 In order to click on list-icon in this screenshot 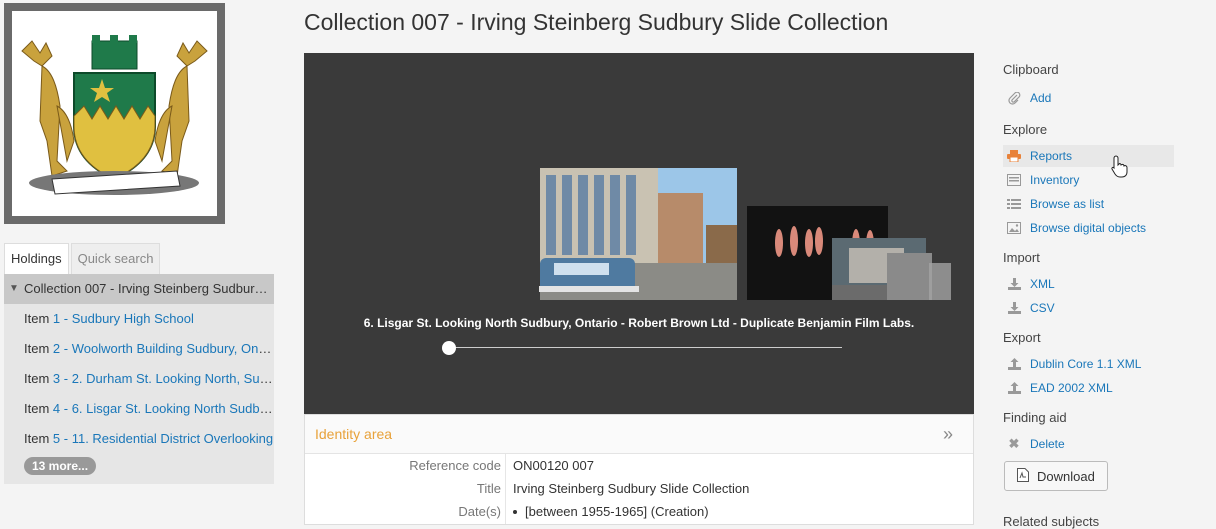, I will do `click(1014, 204)`.